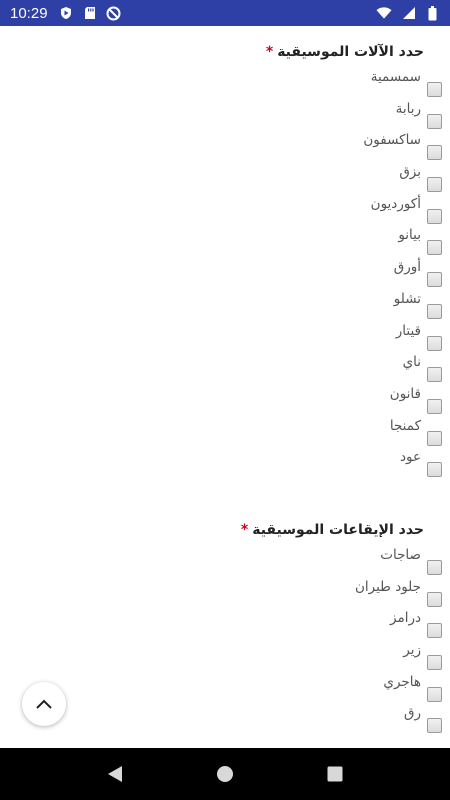 The height and width of the screenshot is (800, 450). I want to click on option-label: عود, so click(410, 457).